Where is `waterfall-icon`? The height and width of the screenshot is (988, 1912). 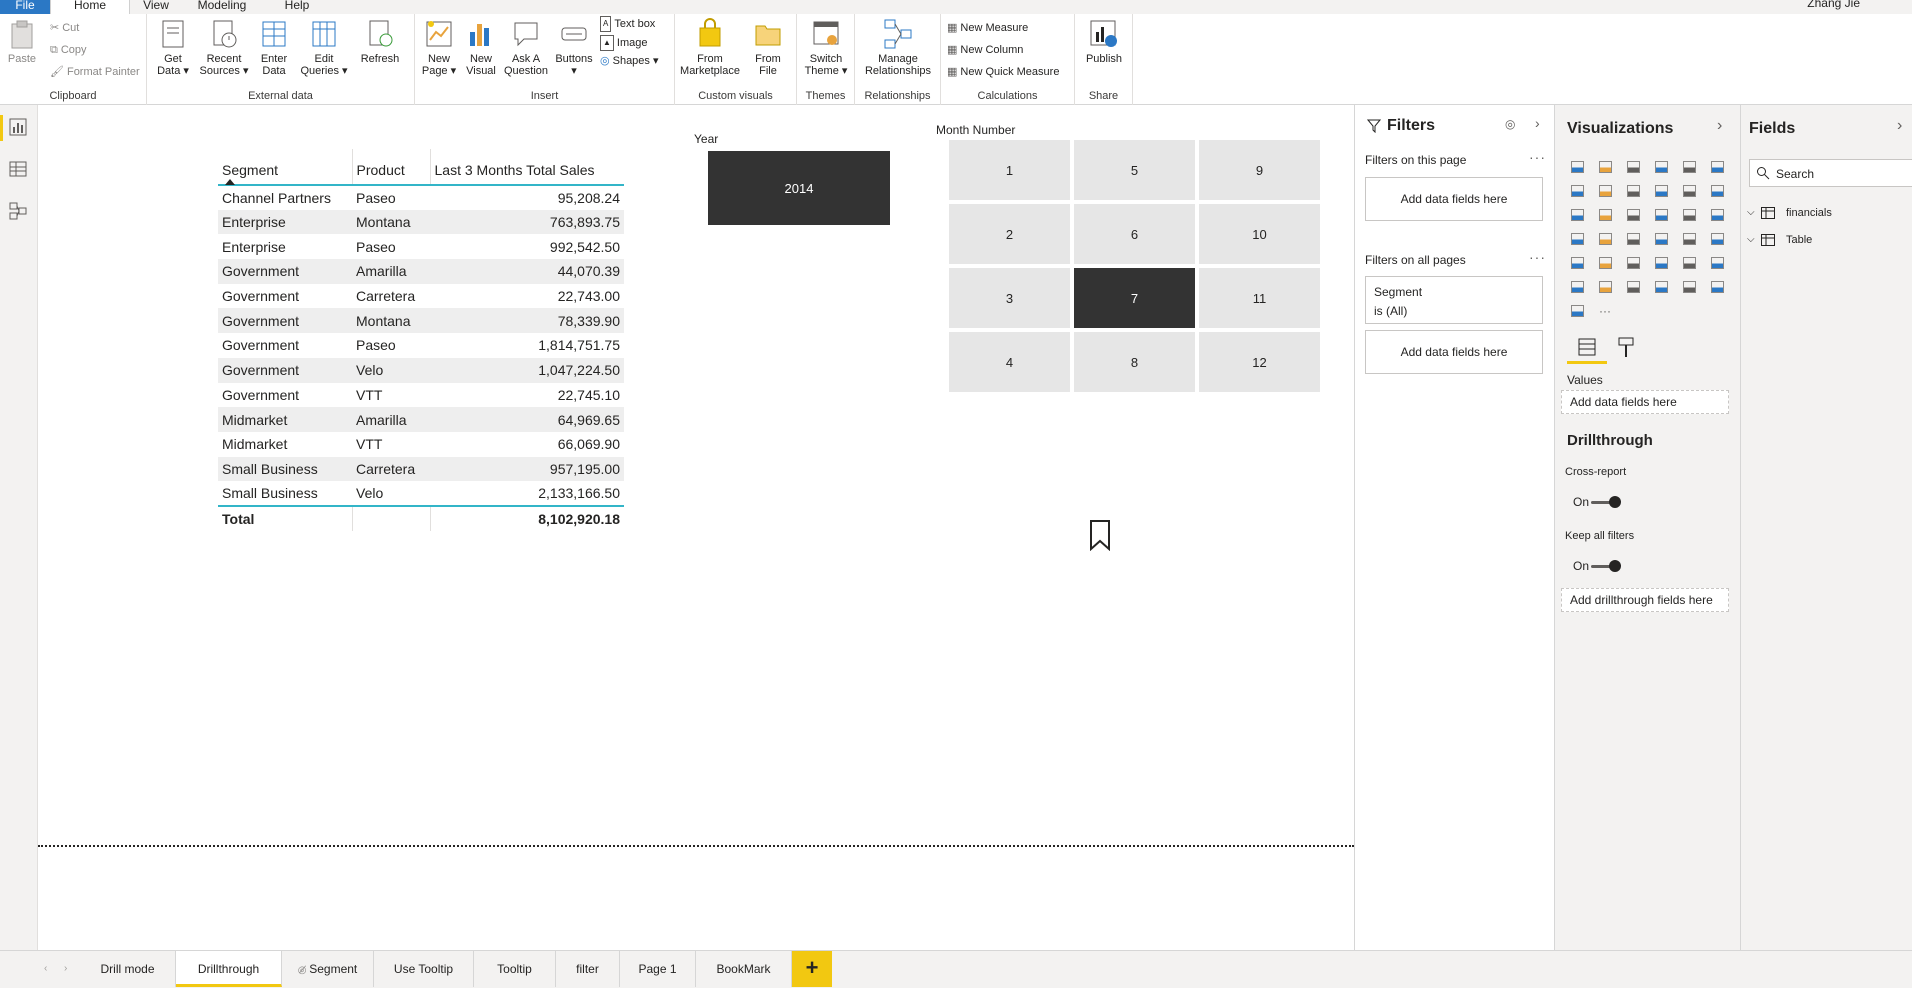
waterfall-icon is located at coordinates (1577, 215).